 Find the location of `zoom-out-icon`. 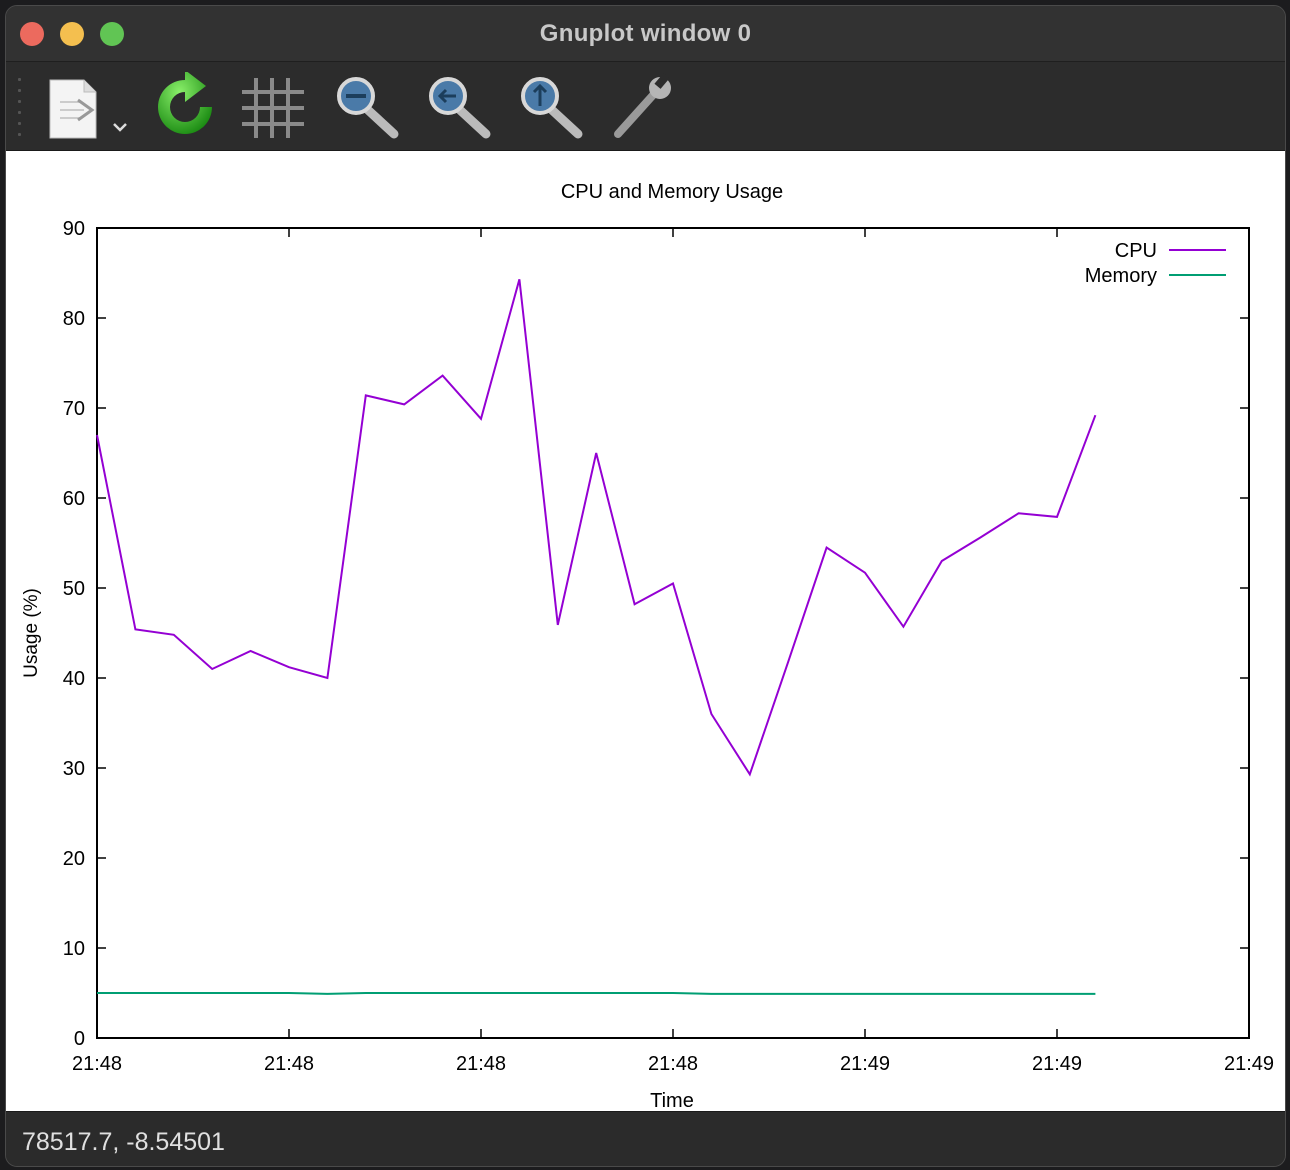

zoom-out-icon is located at coordinates (368, 108).